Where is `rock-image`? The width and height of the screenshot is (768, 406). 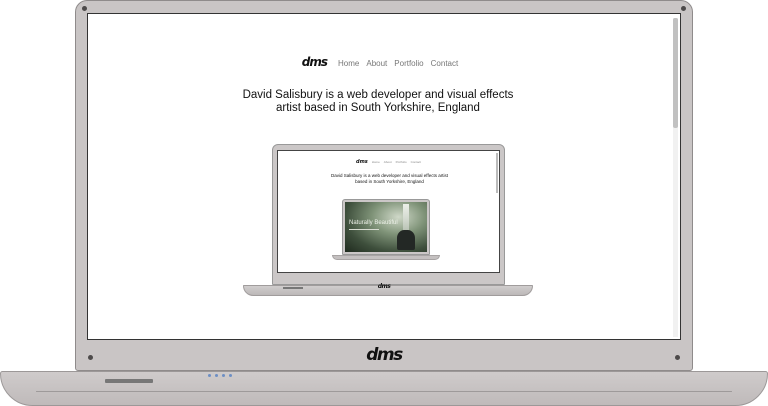
rock-image is located at coordinates (406, 240).